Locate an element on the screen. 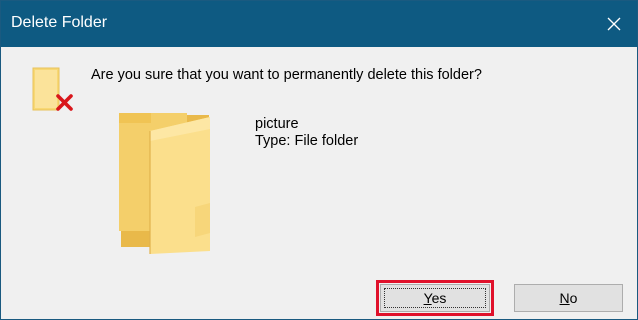  close-button is located at coordinates (614, 24).